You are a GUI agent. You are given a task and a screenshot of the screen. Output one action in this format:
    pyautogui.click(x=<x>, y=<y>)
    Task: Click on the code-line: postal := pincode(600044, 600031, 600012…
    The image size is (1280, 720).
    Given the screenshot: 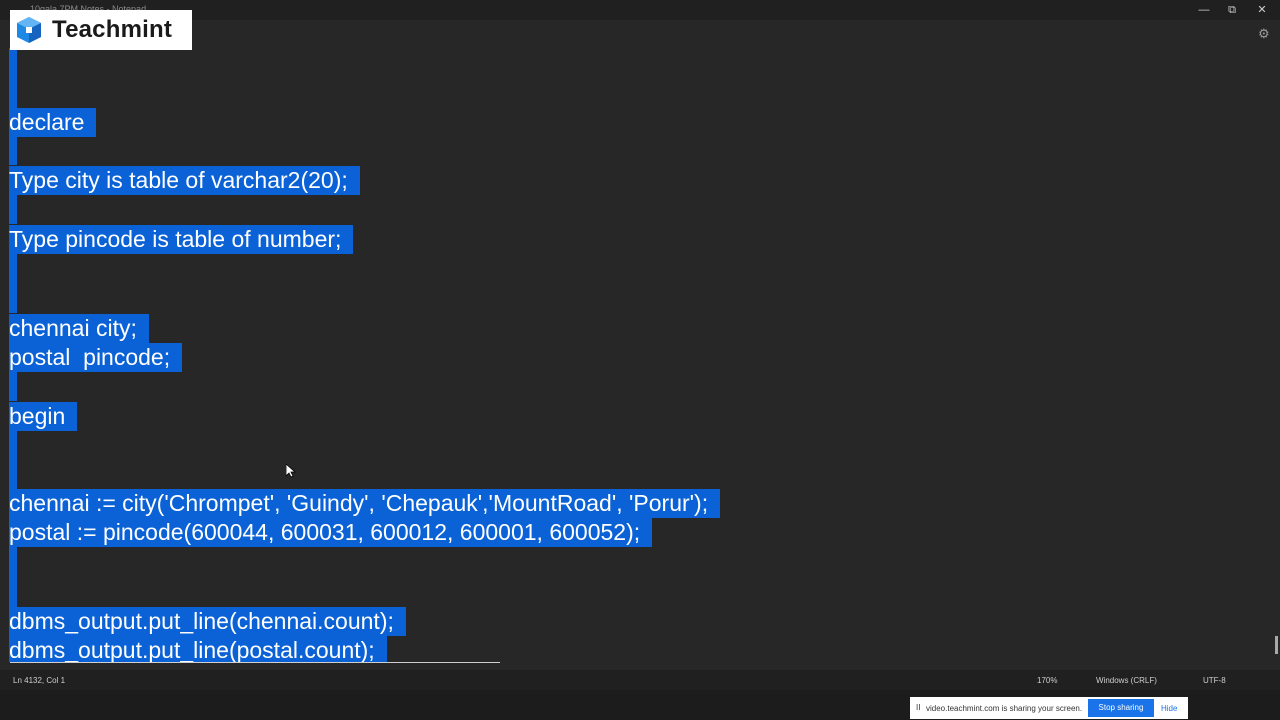 What is the action you would take?
    pyautogui.click(x=331, y=532)
    